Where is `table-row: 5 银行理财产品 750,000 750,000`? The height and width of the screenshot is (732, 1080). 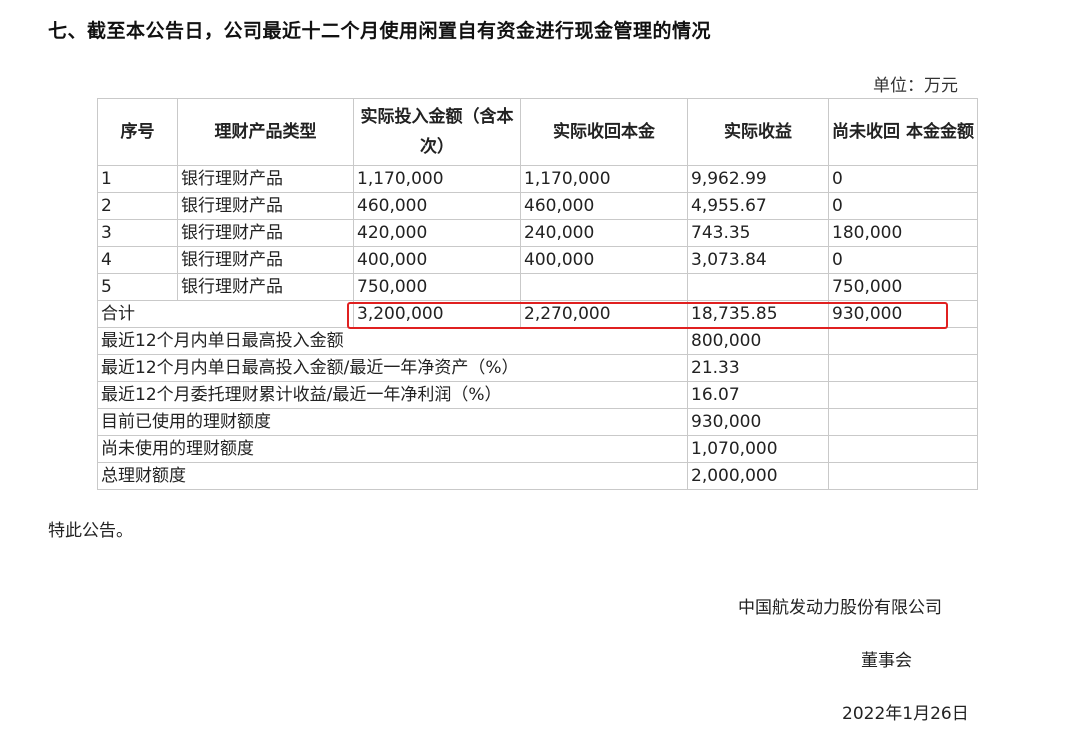 table-row: 5 银行理财产品 750,000 750,000 is located at coordinates (537, 287).